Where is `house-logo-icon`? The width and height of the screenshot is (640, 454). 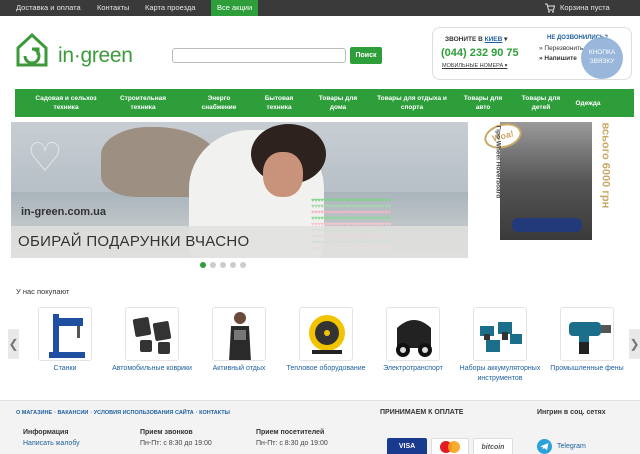
house-logo-icon is located at coordinates (32, 49).